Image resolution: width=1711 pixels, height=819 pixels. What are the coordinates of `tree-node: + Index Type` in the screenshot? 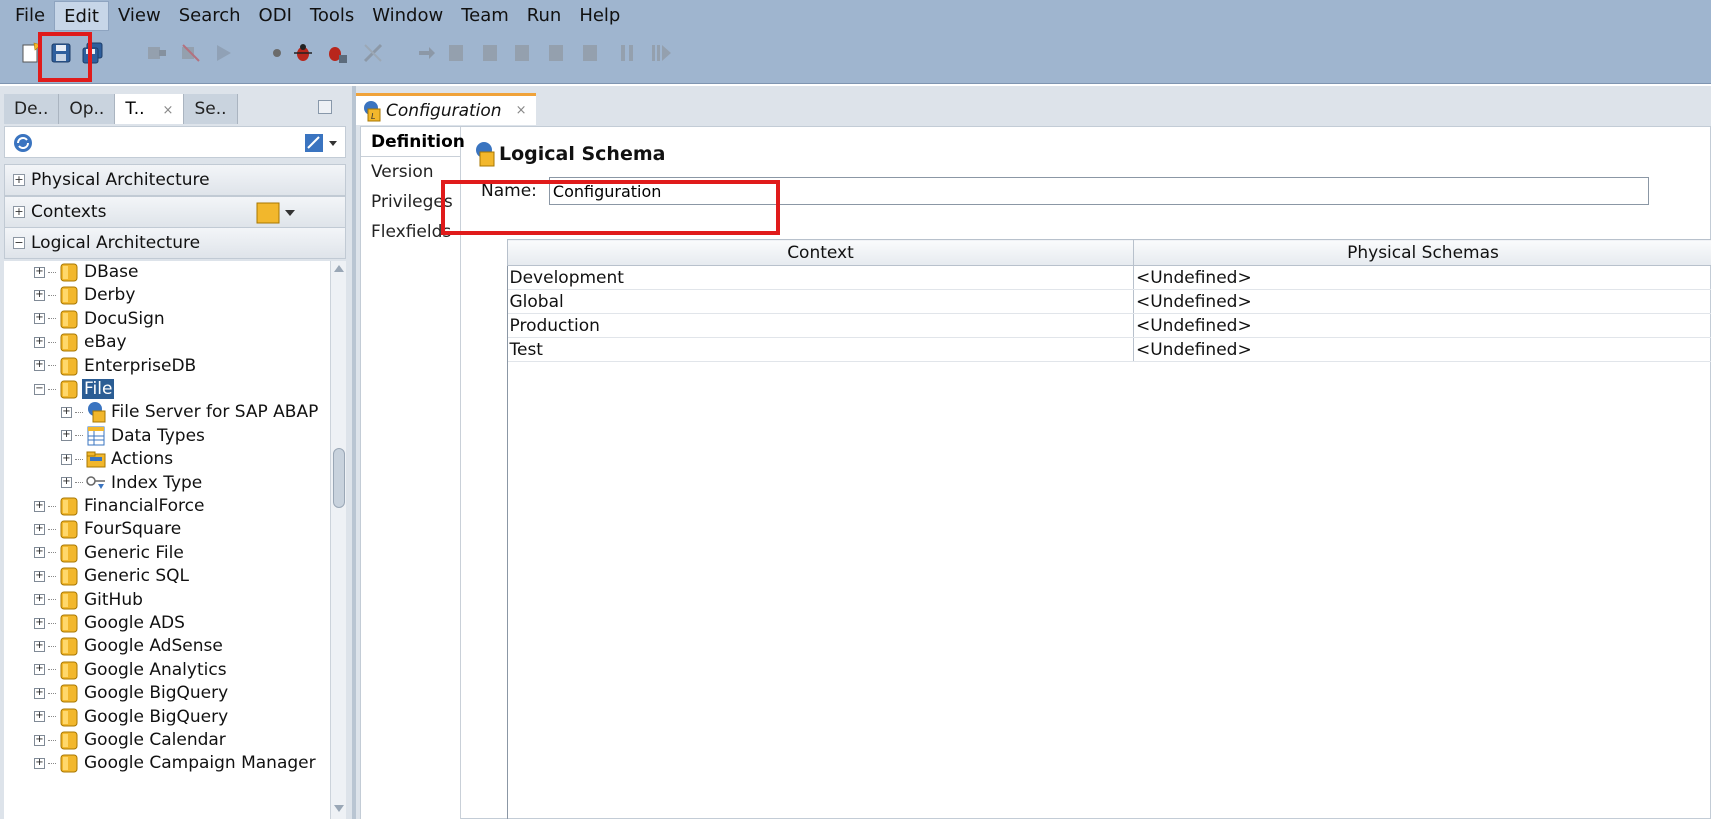 It's located at (132, 483).